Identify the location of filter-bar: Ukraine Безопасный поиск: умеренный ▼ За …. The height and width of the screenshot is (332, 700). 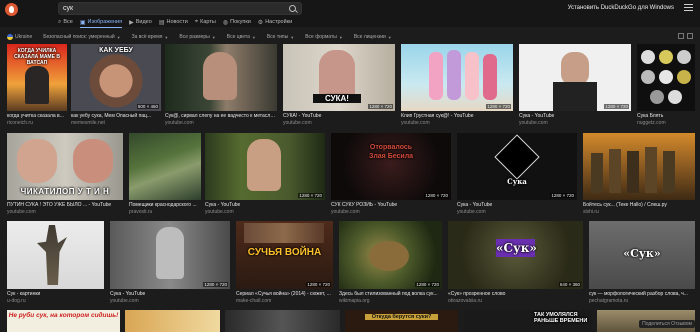
(350, 37).